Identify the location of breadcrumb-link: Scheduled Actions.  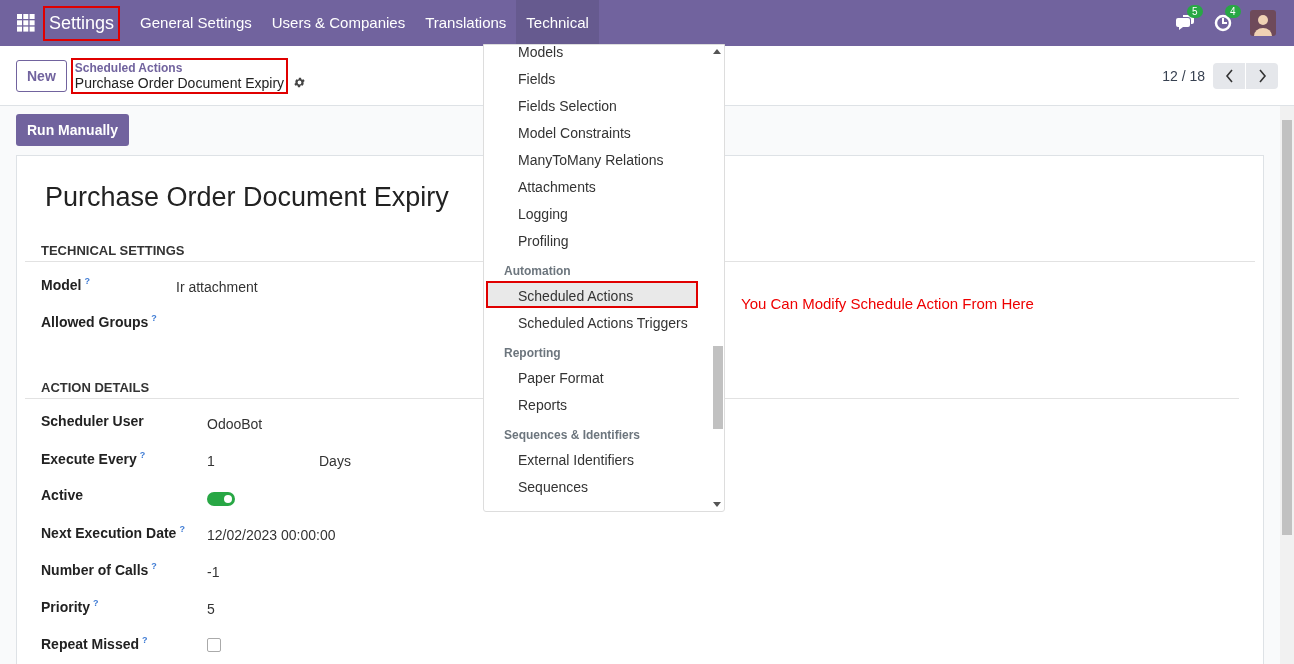
(179, 67).